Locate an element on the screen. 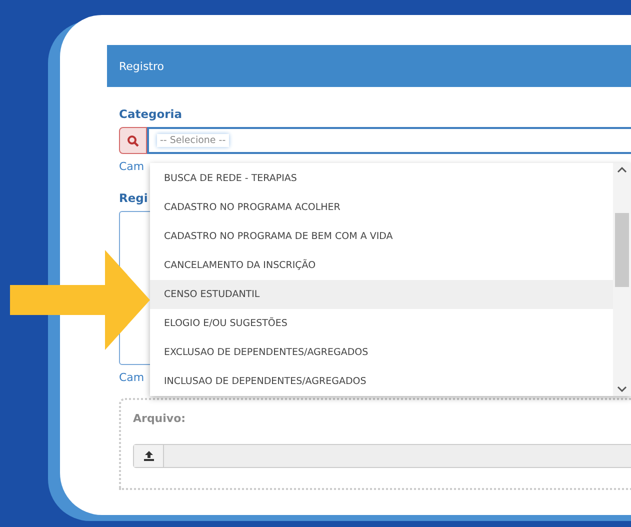  chevron-up-icon is located at coordinates (622, 170).